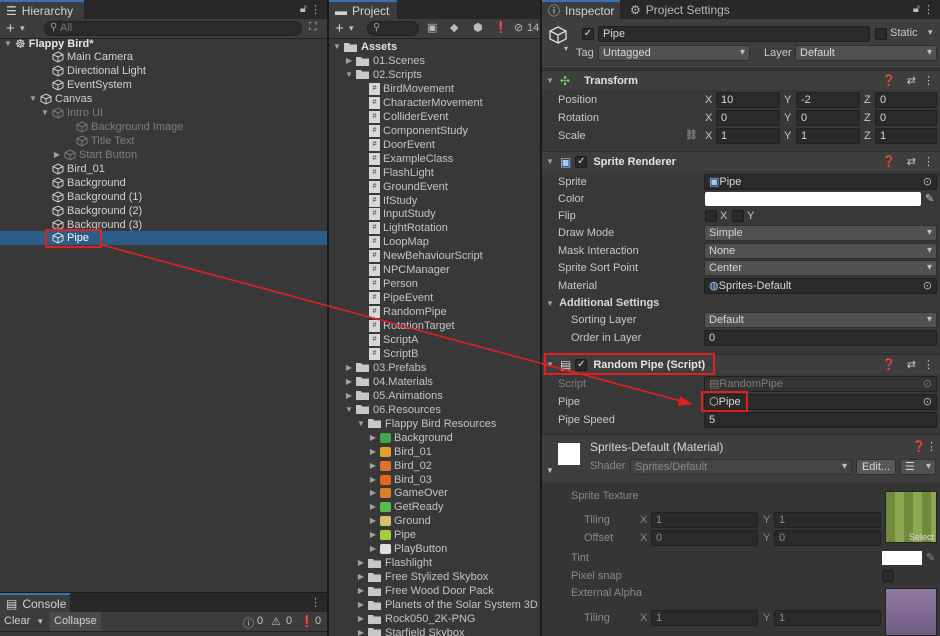  I want to click on project-folder-row: ▶ Starfield Skybox, so click(410, 631).